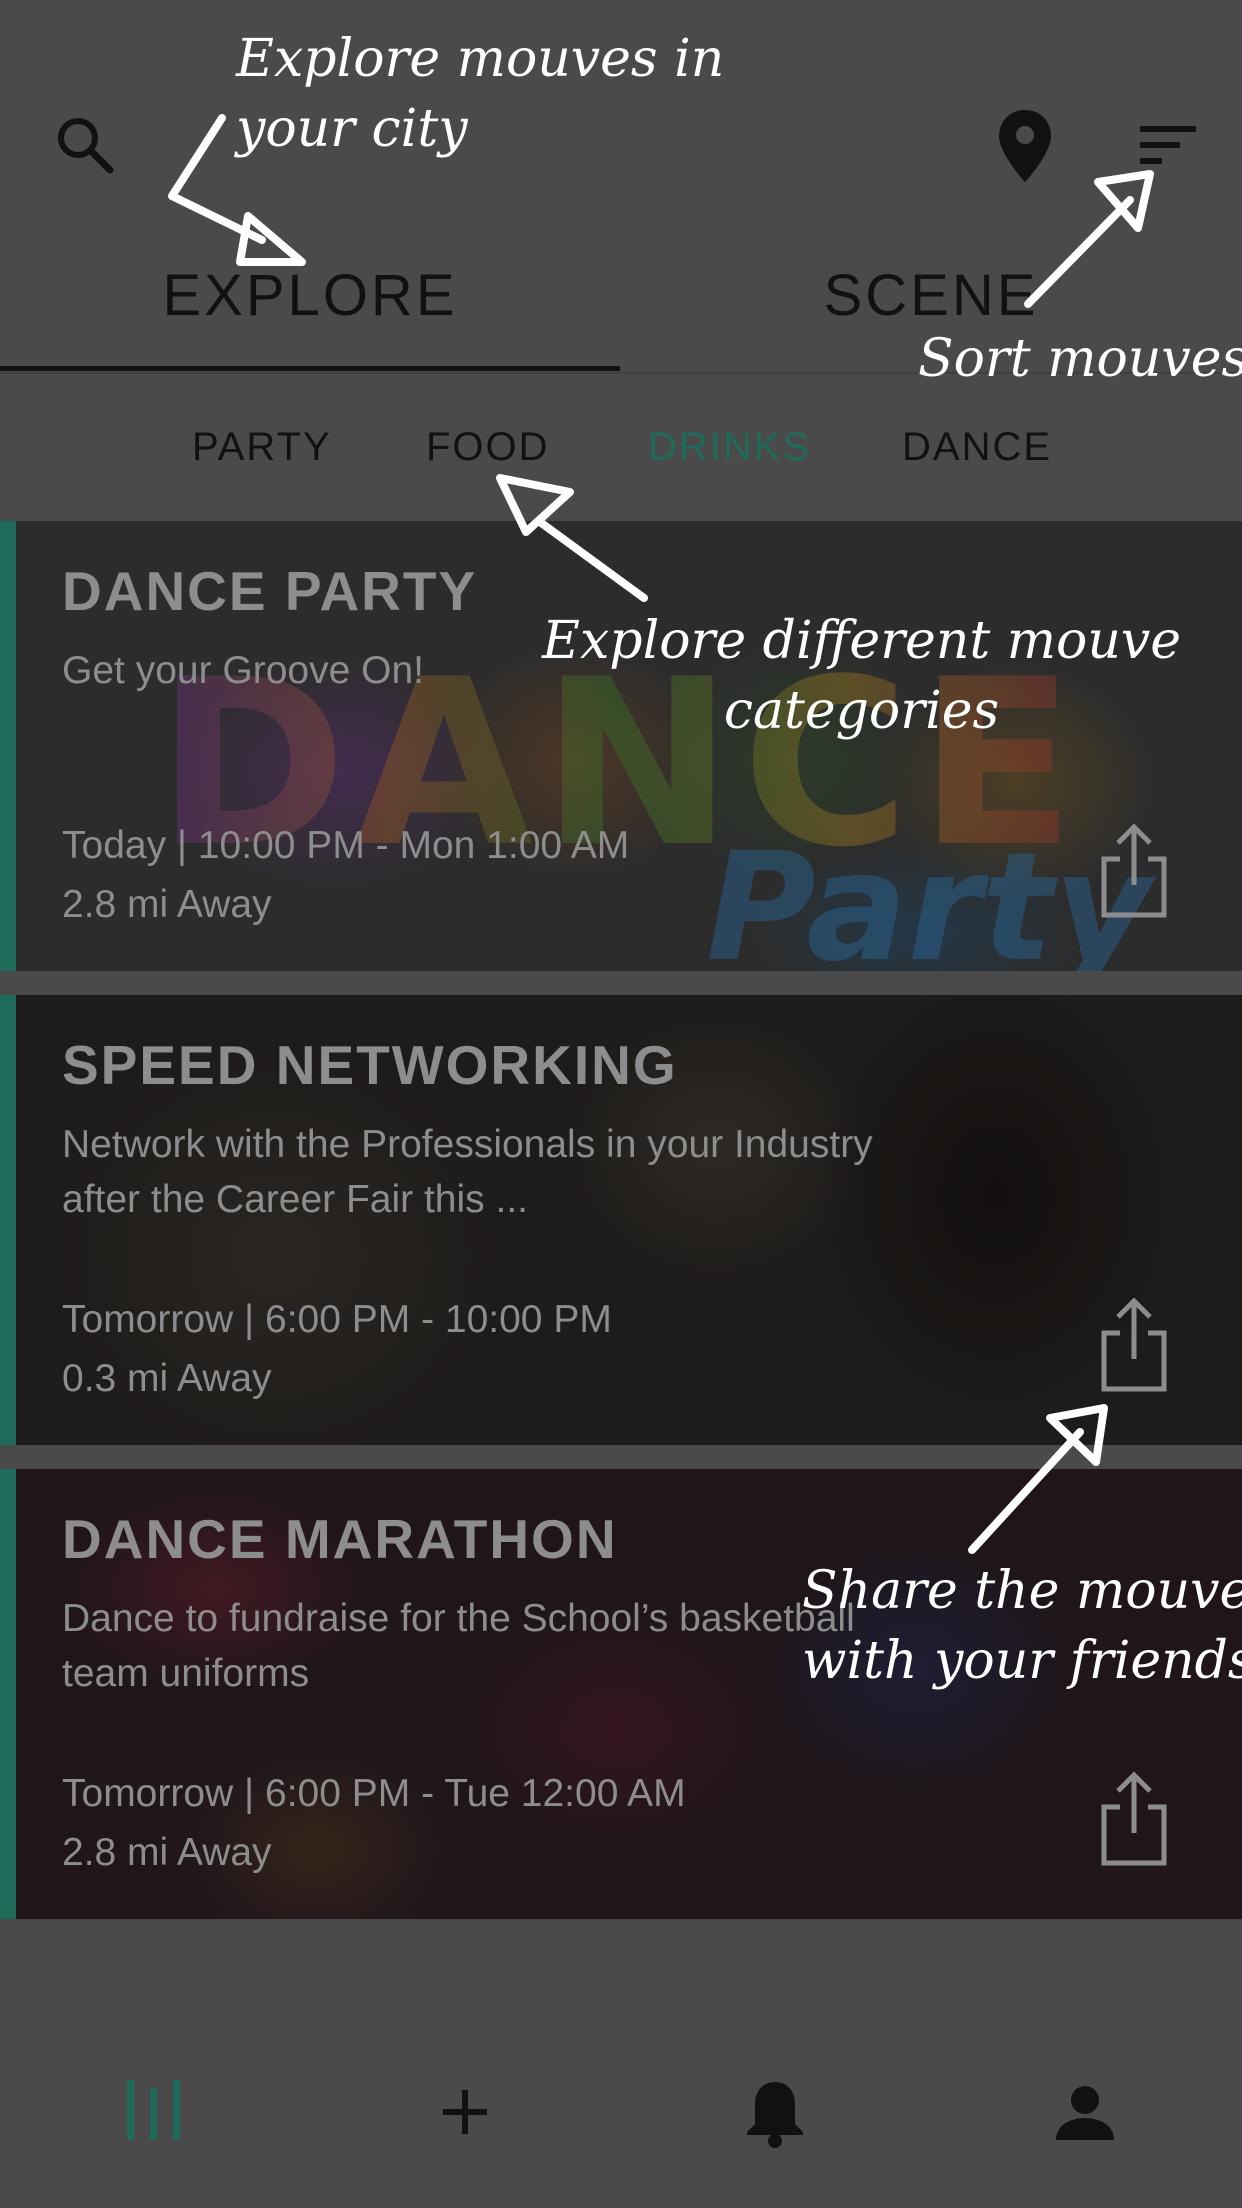 The image size is (1242, 2208). I want to click on feed-icon, so click(155, 2113).